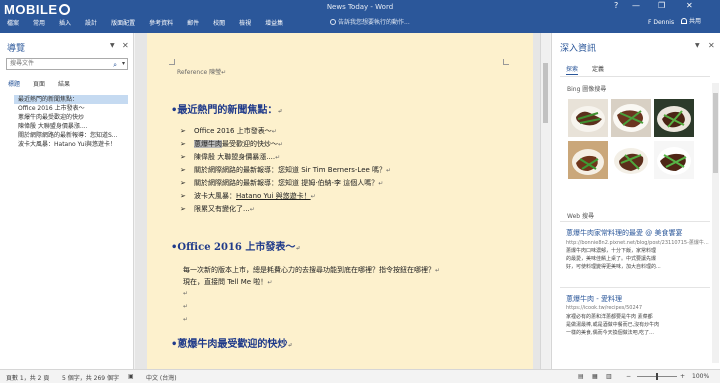 The width and height of the screenshot is (720, 383). I want to click on bullet-text: 波卡大風暴：, so click(215, 196).